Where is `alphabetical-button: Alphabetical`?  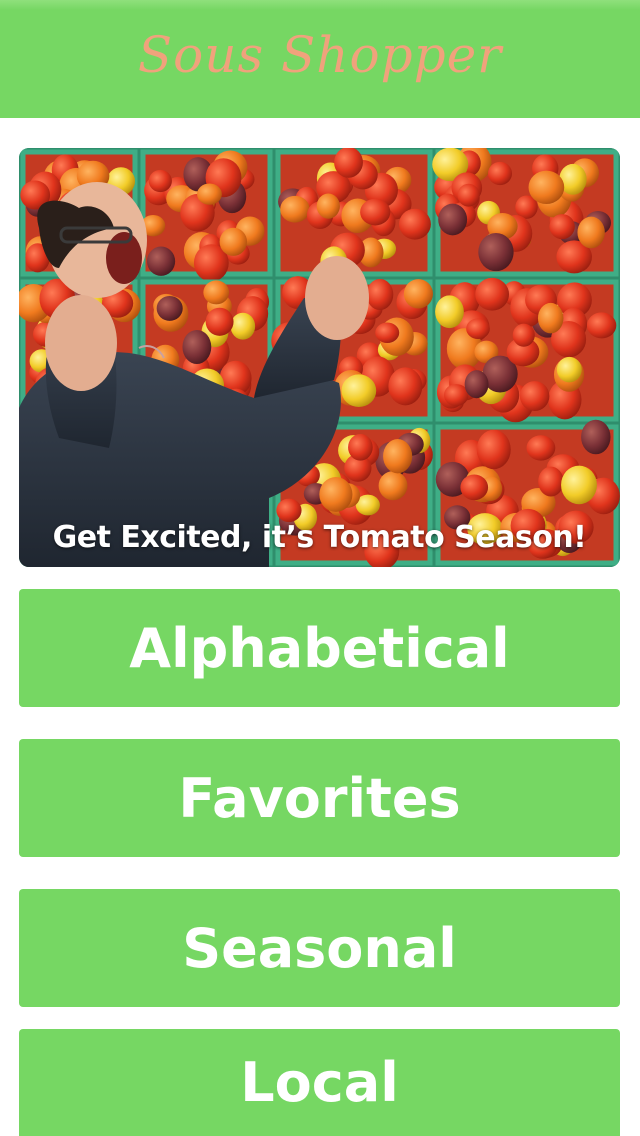
alphabetical-button: Alphabetical is located at coordinates (319, 648).